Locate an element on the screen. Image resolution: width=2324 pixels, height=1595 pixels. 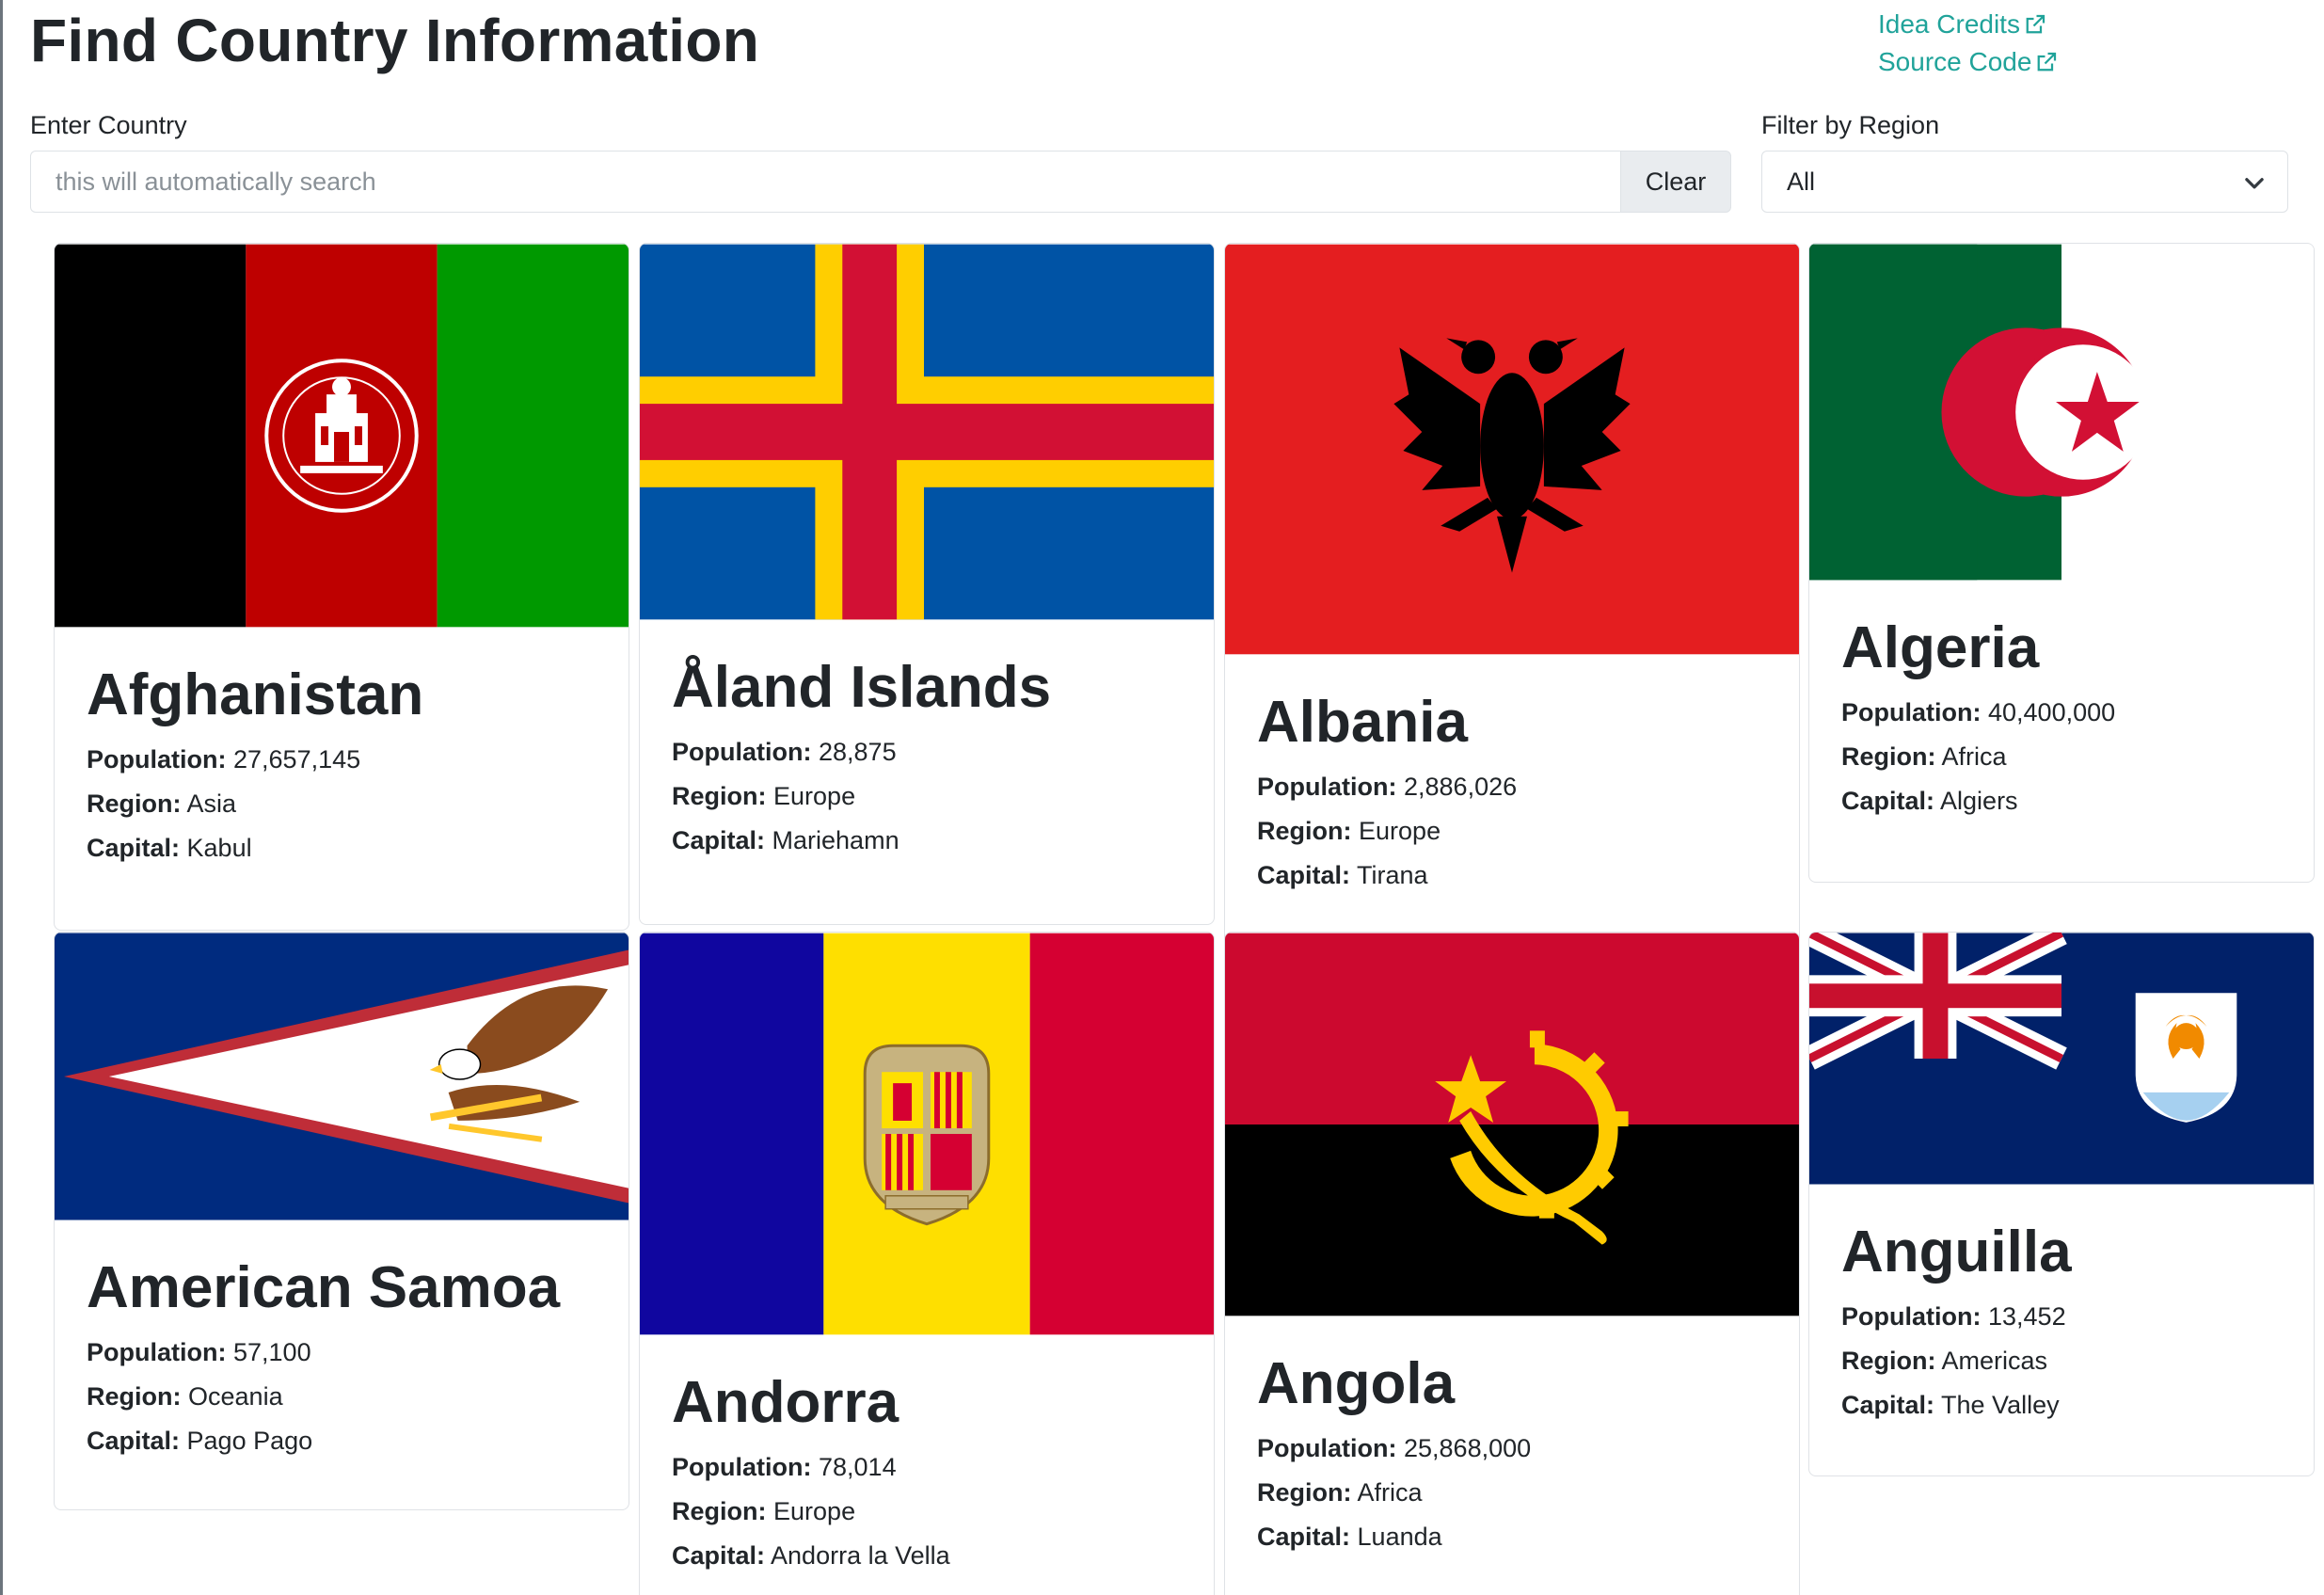
population-value: 25,868,000 is located at coordinates (1468, 1448).